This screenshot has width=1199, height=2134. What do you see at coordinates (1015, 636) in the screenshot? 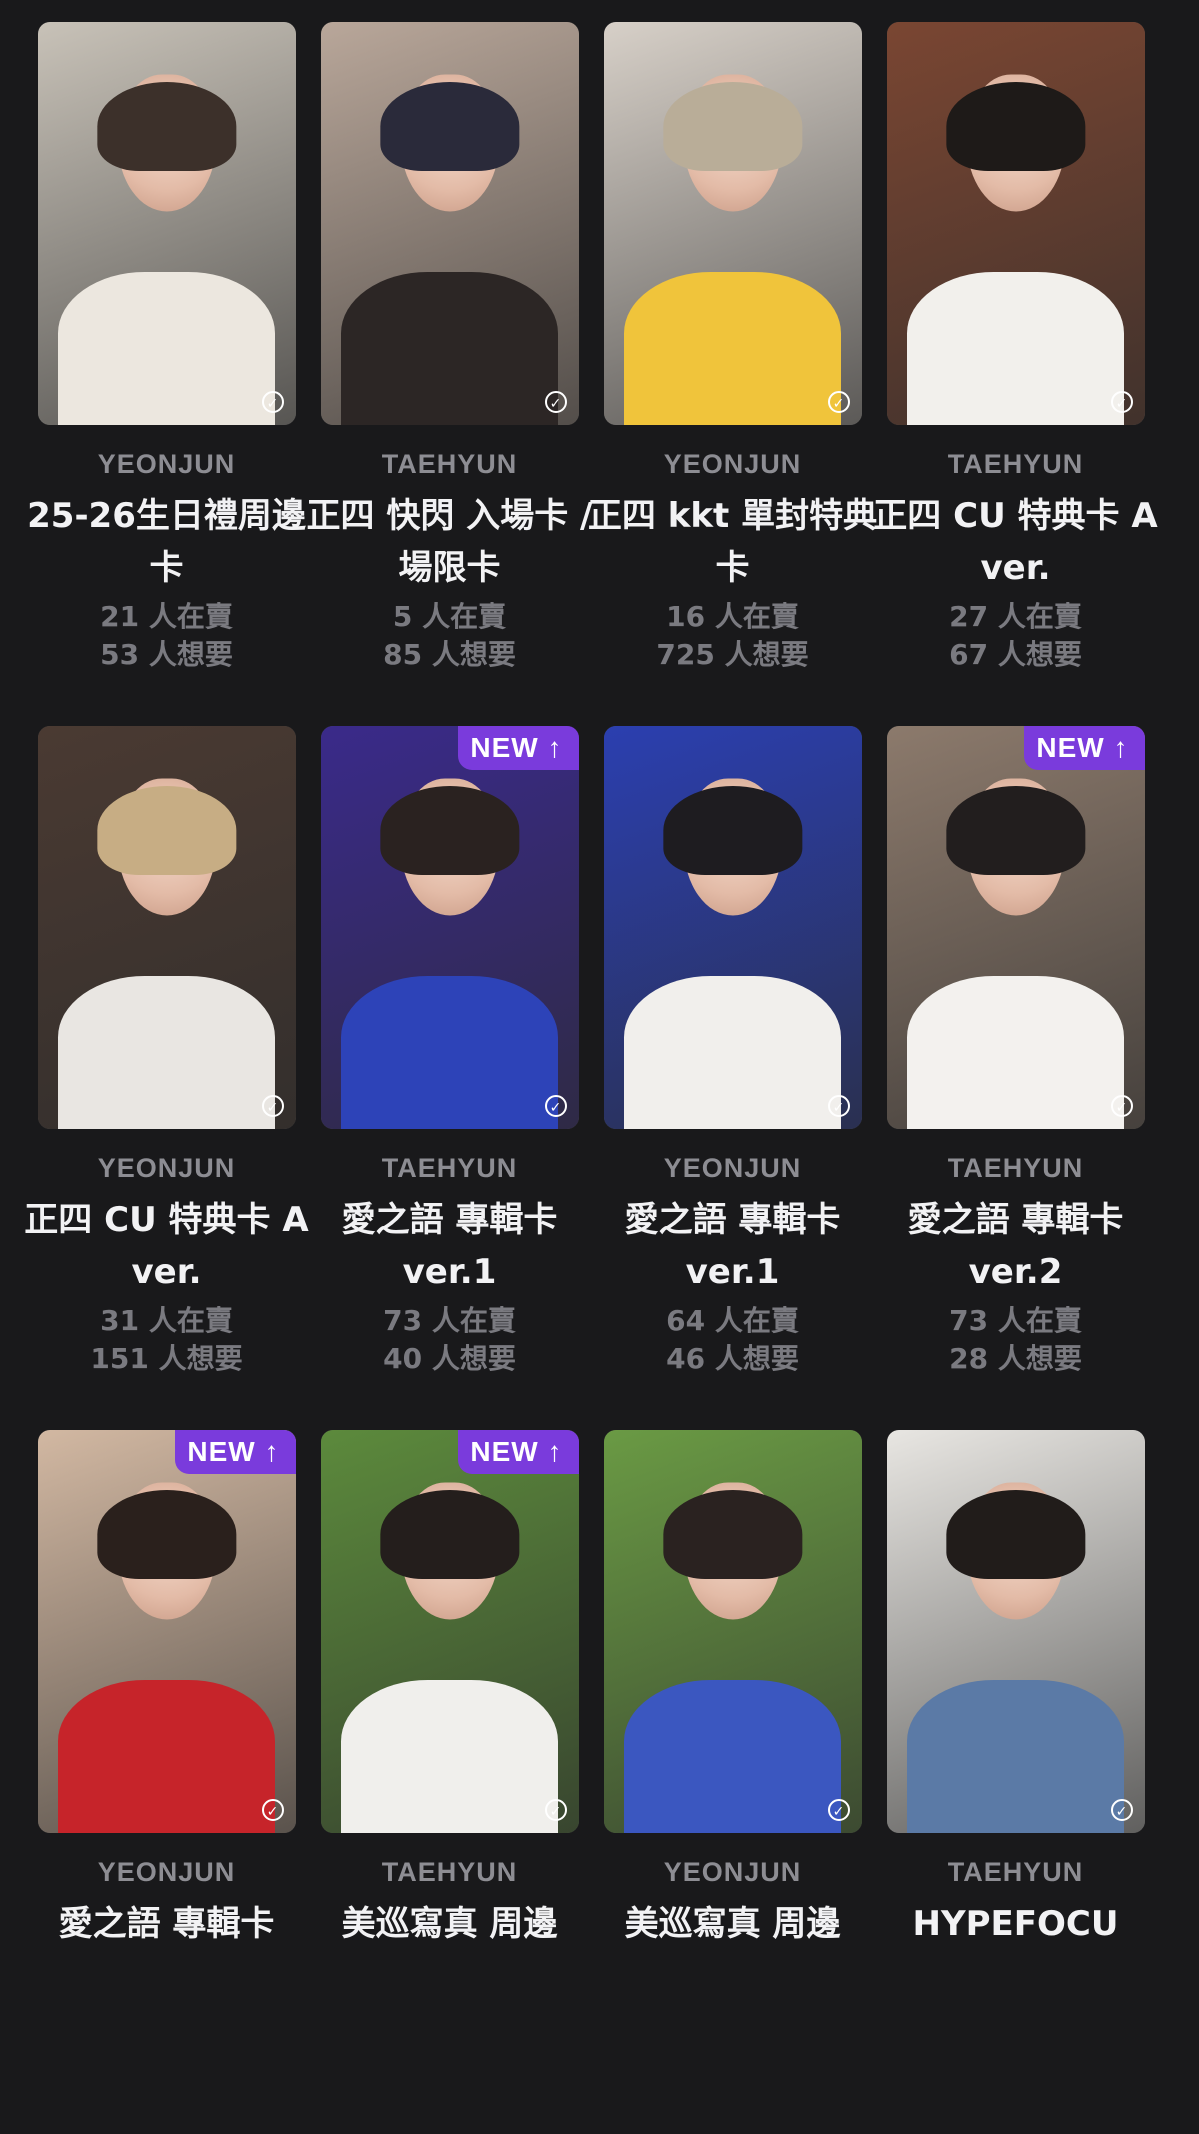
I see `card-stats: 27 人在賣 67 人想要` at bounding box center [1015, 636].